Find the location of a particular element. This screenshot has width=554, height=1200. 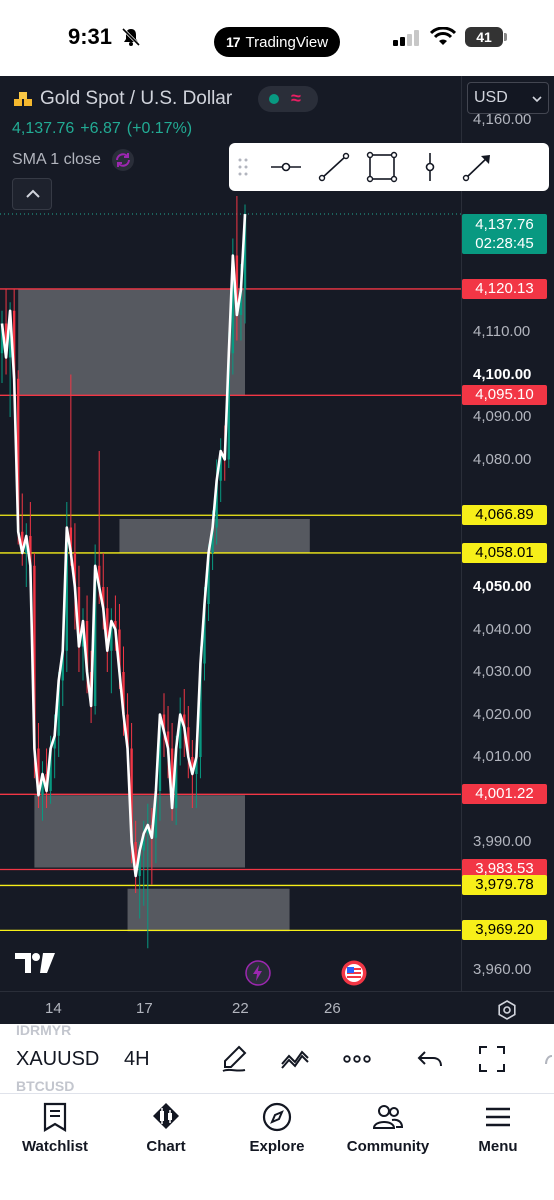

chart-settings-icon is located at coordinates (507, 1010).